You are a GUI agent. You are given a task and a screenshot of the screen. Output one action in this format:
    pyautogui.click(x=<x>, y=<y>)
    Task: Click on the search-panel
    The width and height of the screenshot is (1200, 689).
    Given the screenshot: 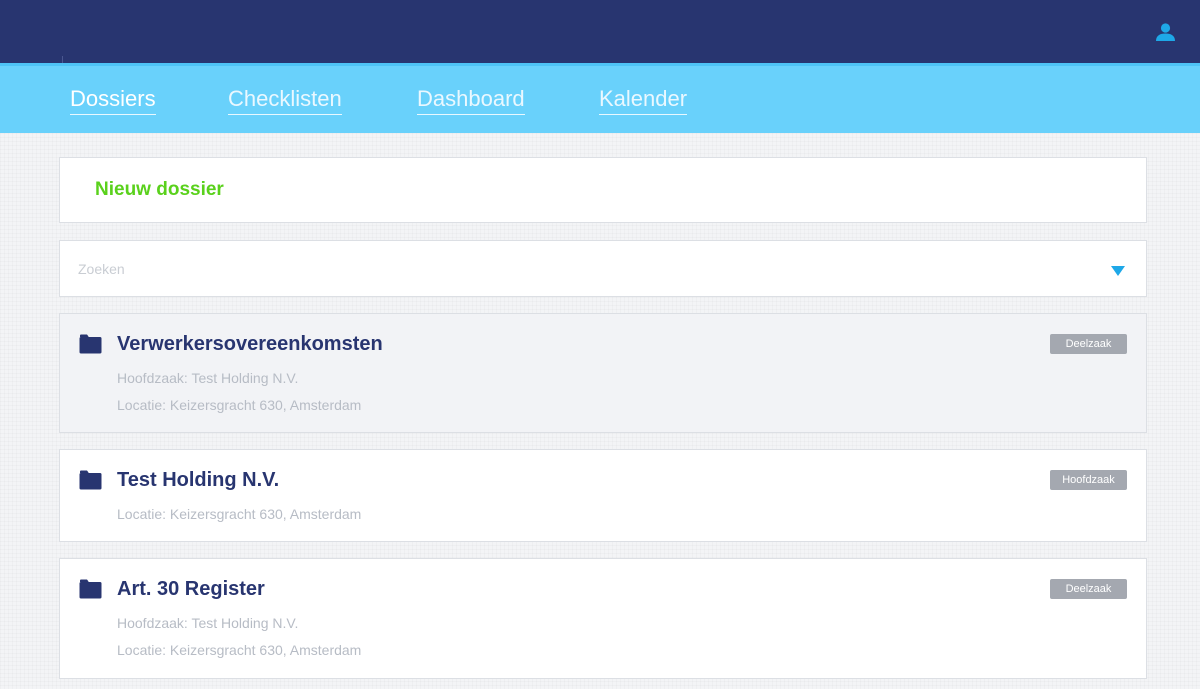 What is the action you would take?
    pyautogui.click(x=603, y=268)
    